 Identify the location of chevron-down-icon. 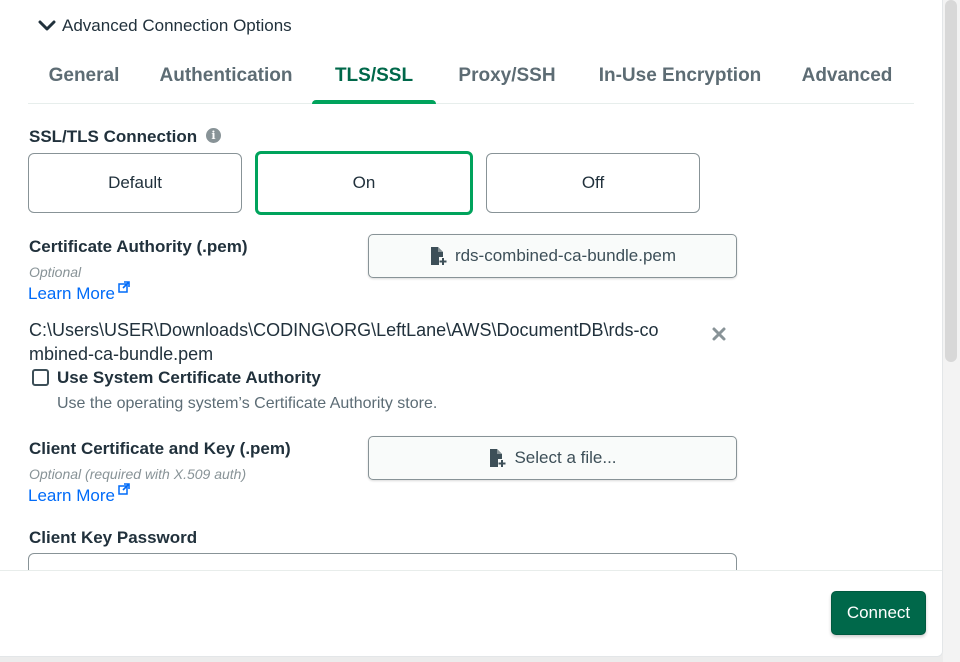
(47, 25).